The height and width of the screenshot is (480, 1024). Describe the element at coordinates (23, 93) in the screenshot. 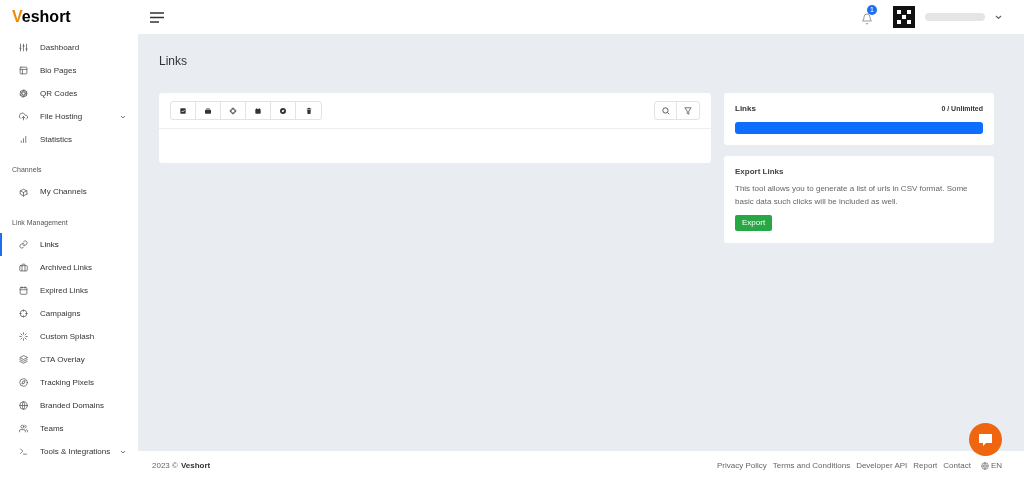

I see `aperture-icon` at that location.